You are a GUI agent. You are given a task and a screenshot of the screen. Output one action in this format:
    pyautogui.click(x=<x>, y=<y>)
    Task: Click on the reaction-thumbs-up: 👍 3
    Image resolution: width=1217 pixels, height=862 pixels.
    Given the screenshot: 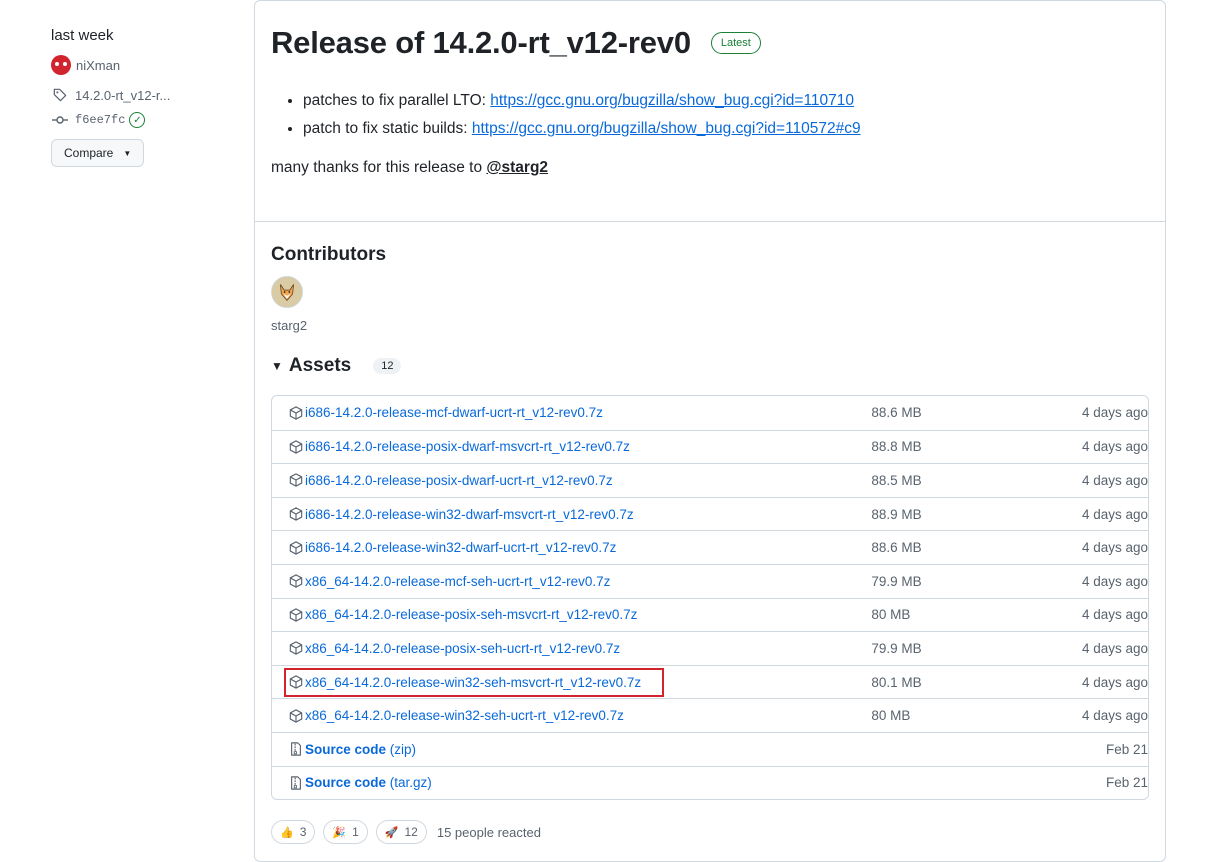 What is the action you would take?
    pyautogui.click(x=293, y=832)
    